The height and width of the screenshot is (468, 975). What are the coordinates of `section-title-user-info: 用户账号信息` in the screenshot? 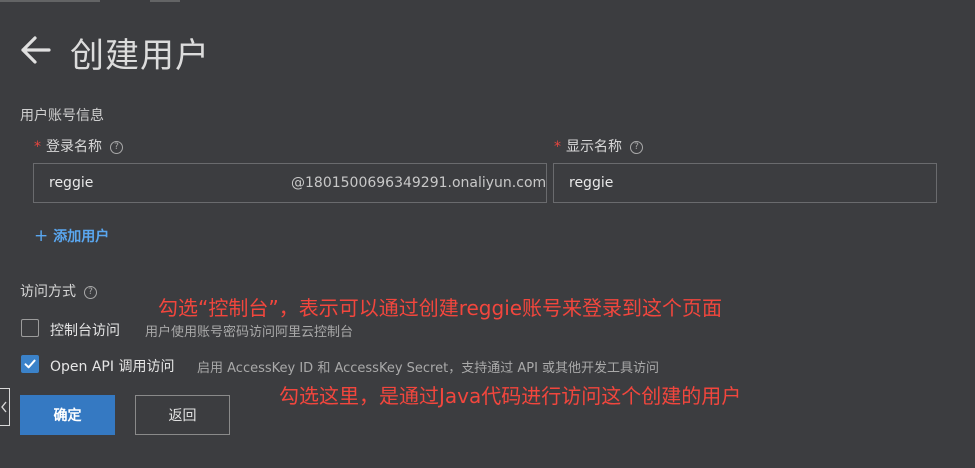 It's located at (62, 116).